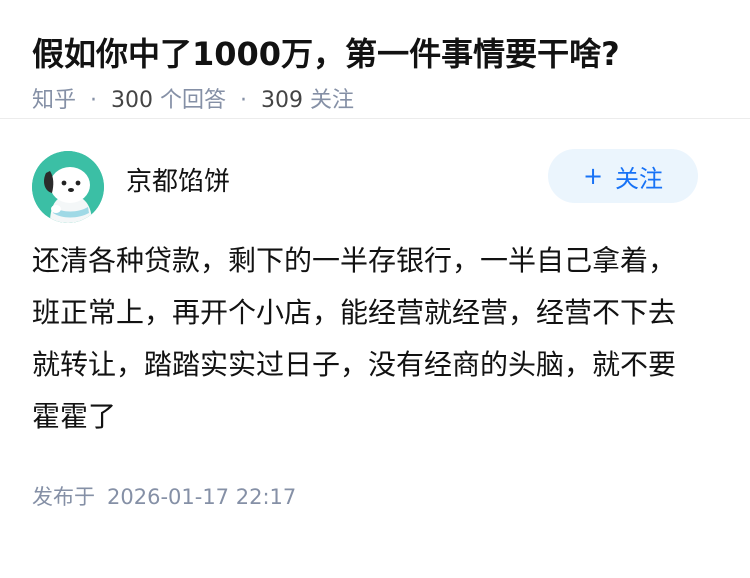  Describe the element at coordinates (193, 100) in the screenshot. I see `answer-count-label: 个回答` at that location.